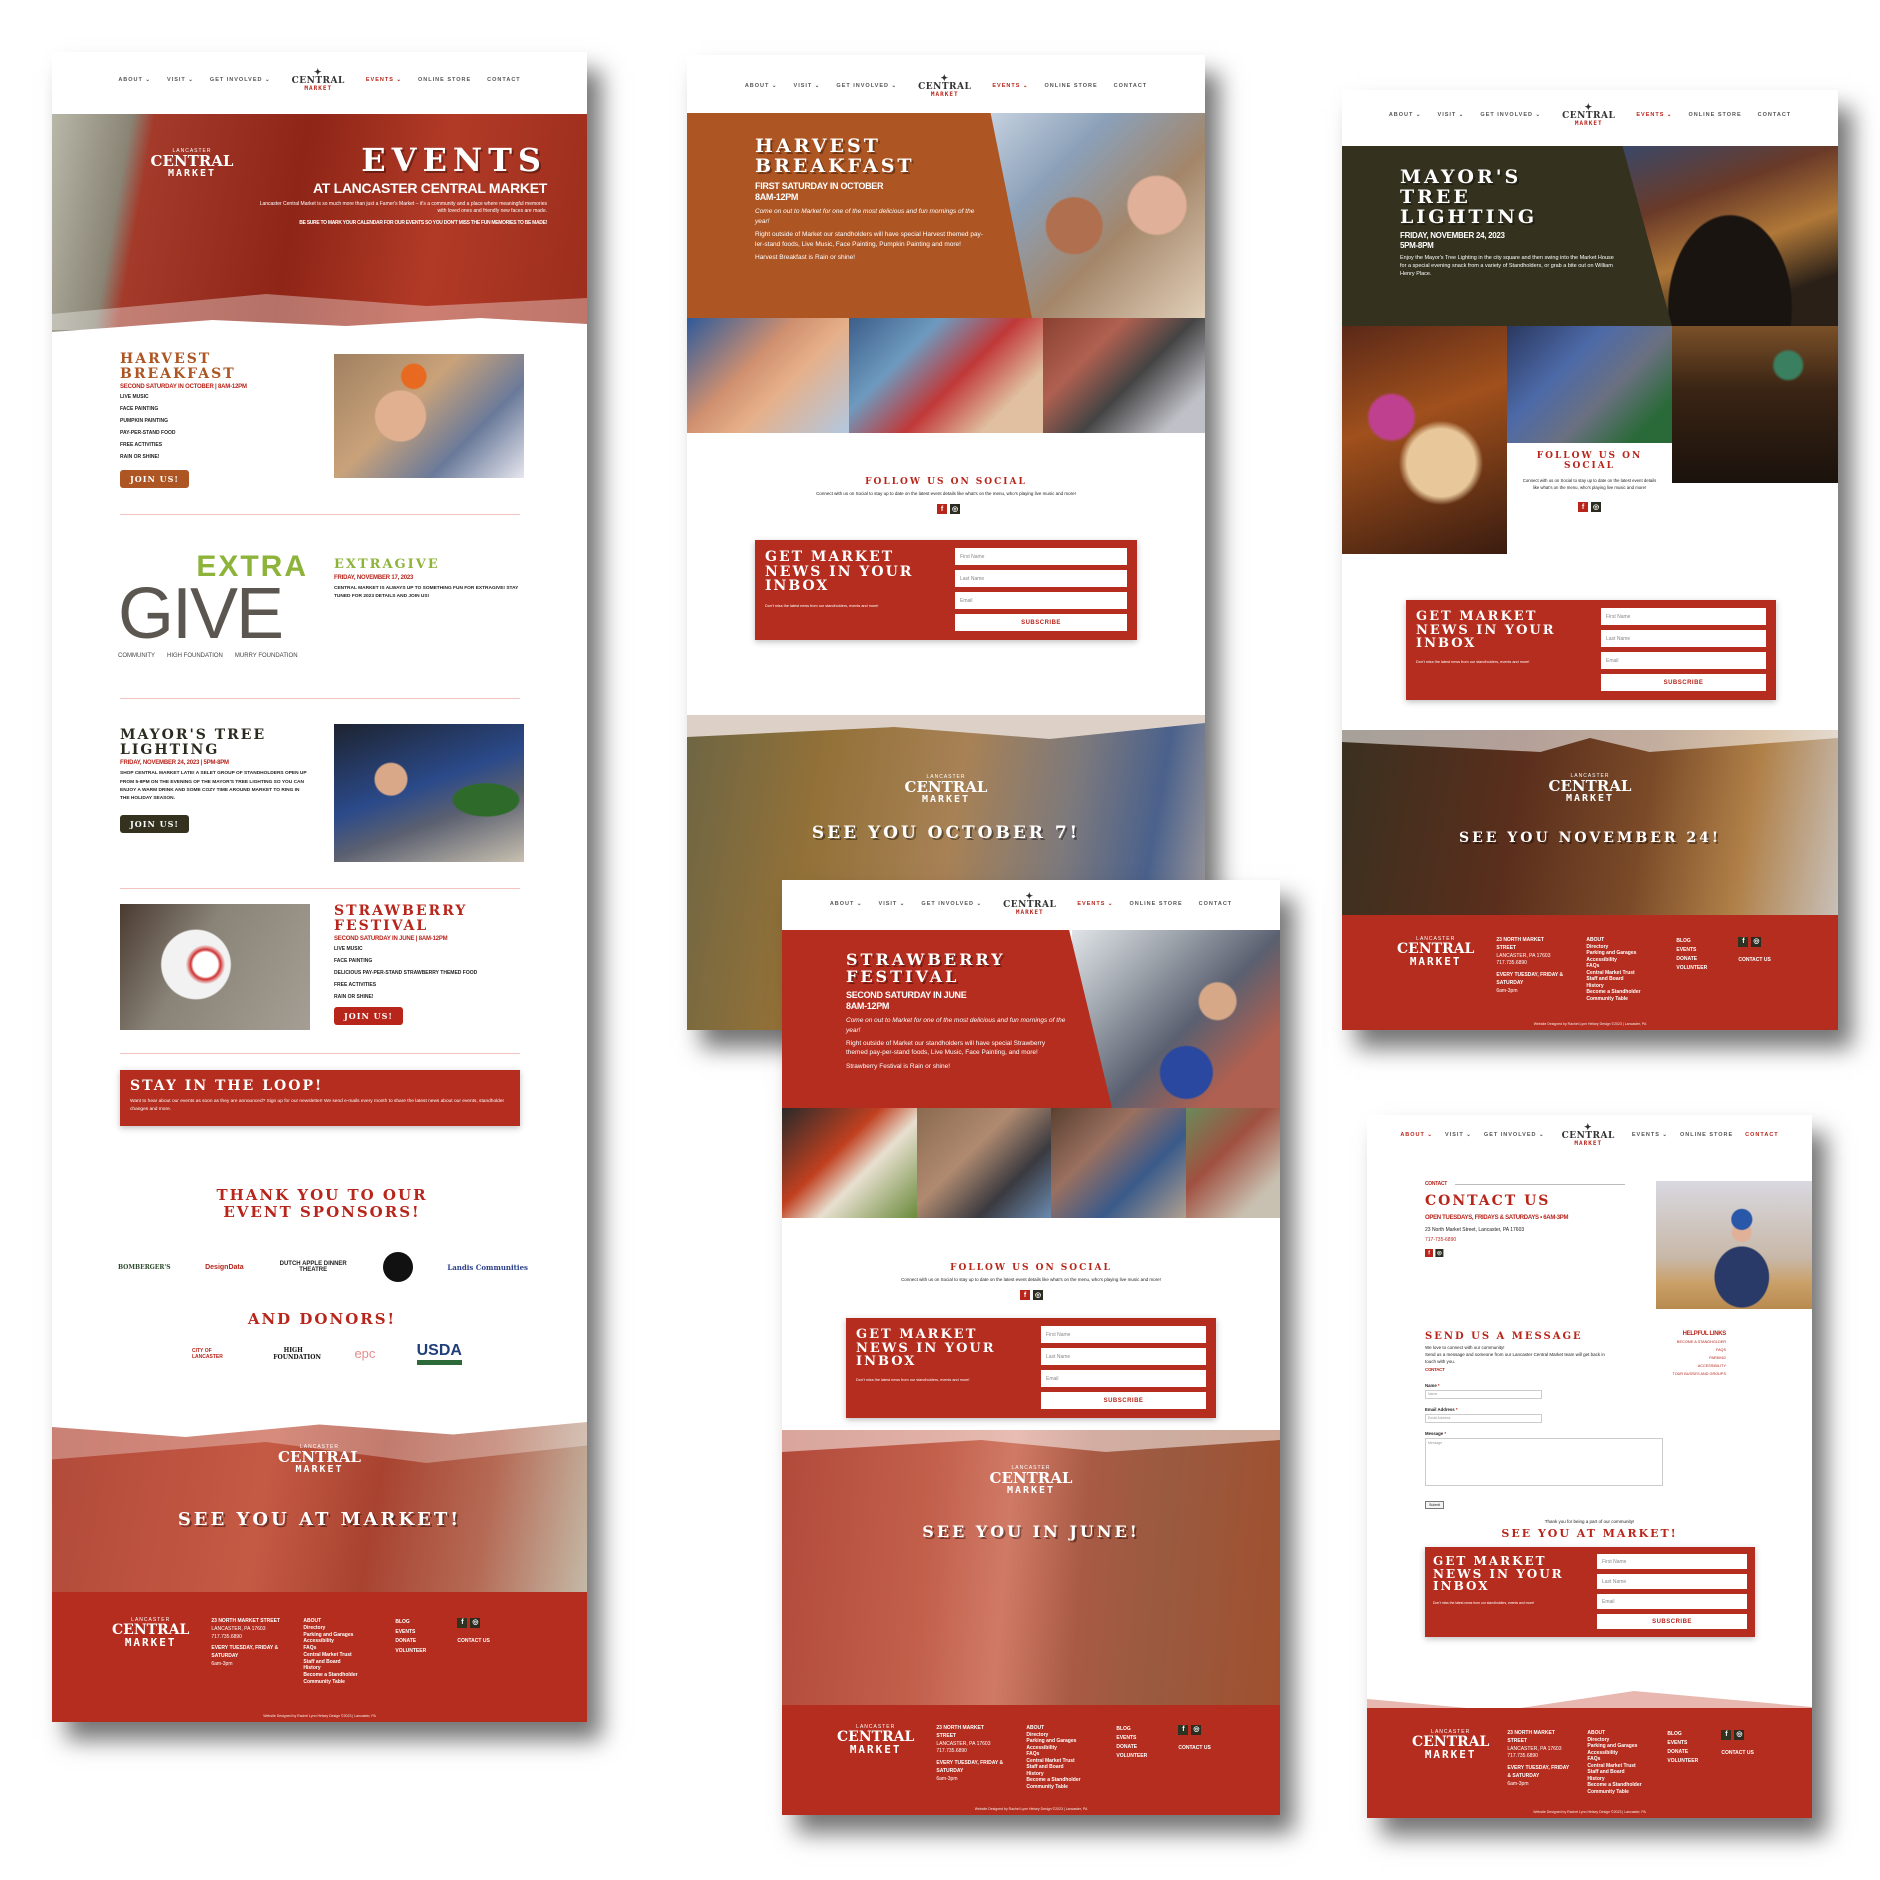 The image size is (1880, 1880). I want to click on strawberry-join-button: JOIN US!, so click(368, 1016).